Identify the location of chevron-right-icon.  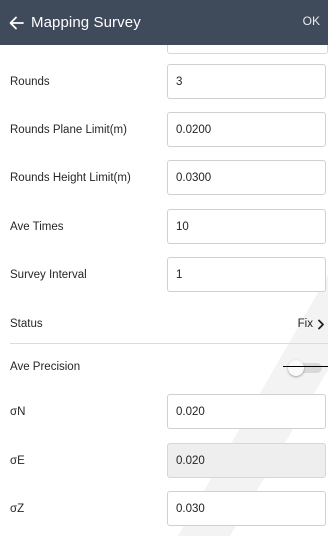
(321, 324).